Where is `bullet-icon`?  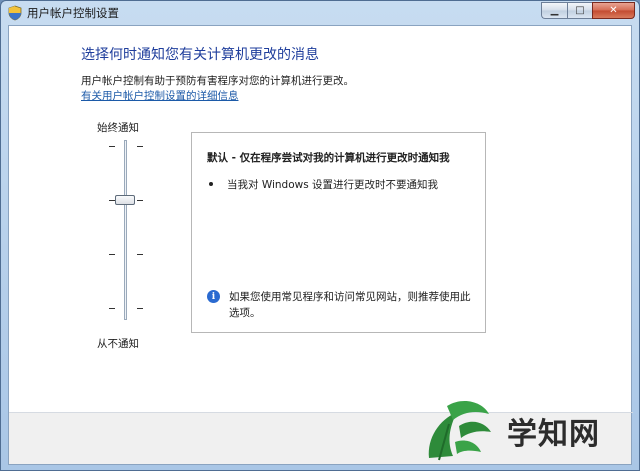
bullet-icon is located at coordinates (211, 184).